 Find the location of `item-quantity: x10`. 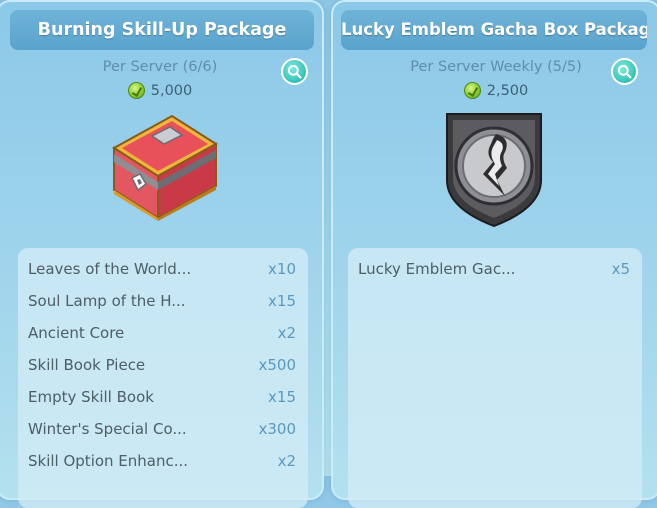

item-quantity: x10 is located at coordinates (282, 269).